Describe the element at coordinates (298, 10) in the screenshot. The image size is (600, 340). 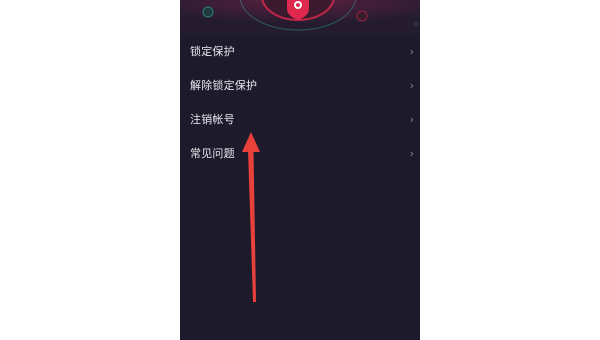
I see `shield-icon` at that location.